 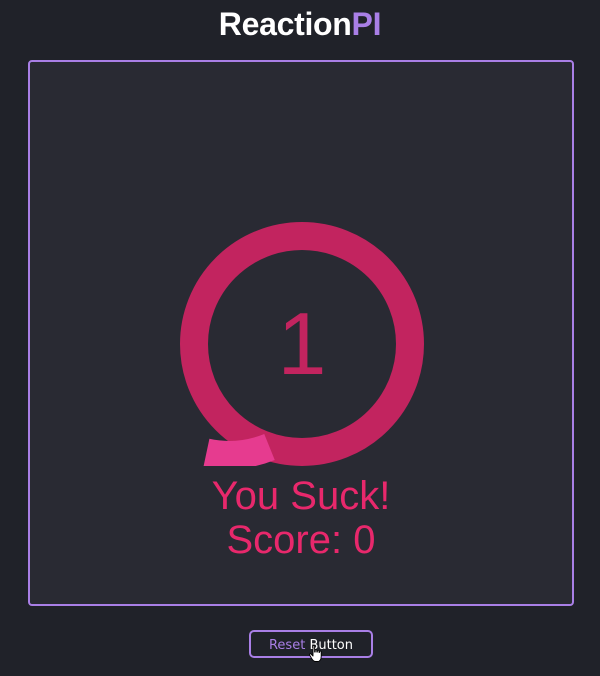 What do you see at coordinates (366, 24) in the screenshot?
I see `app-title-accent: PI` at bounding box center [366, 24].